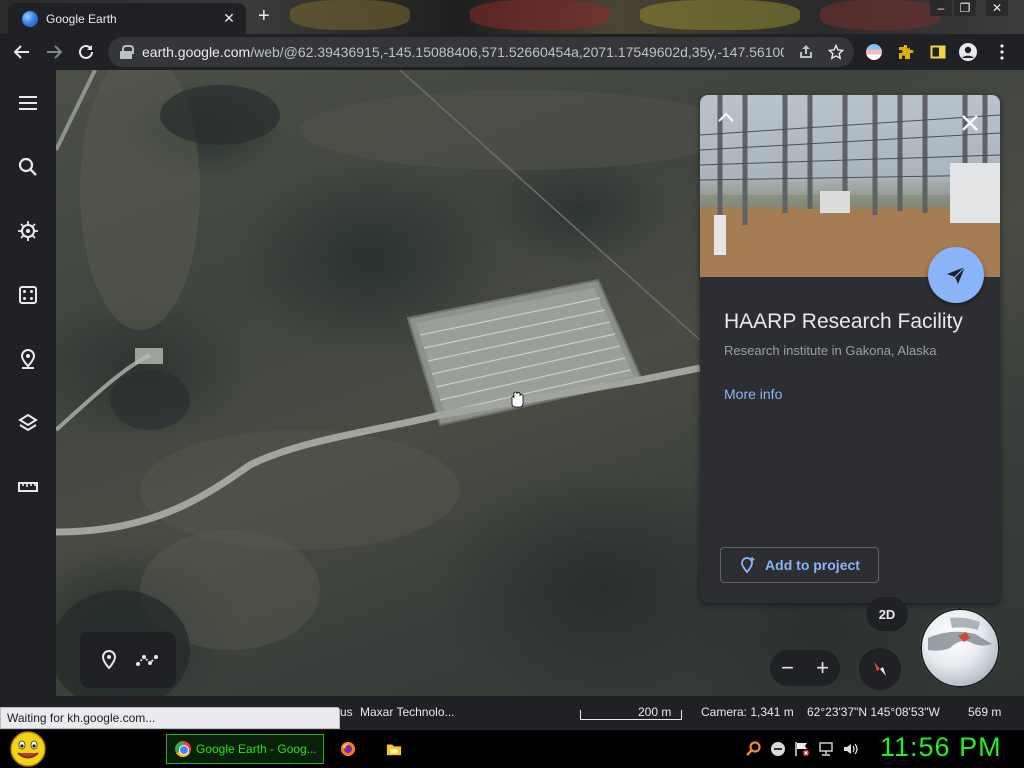 The width and height of the screenshot is (1024, 768). Describe the element at coordinates (348, 749) in the screenshot. I see `firefox-icon` at that location.